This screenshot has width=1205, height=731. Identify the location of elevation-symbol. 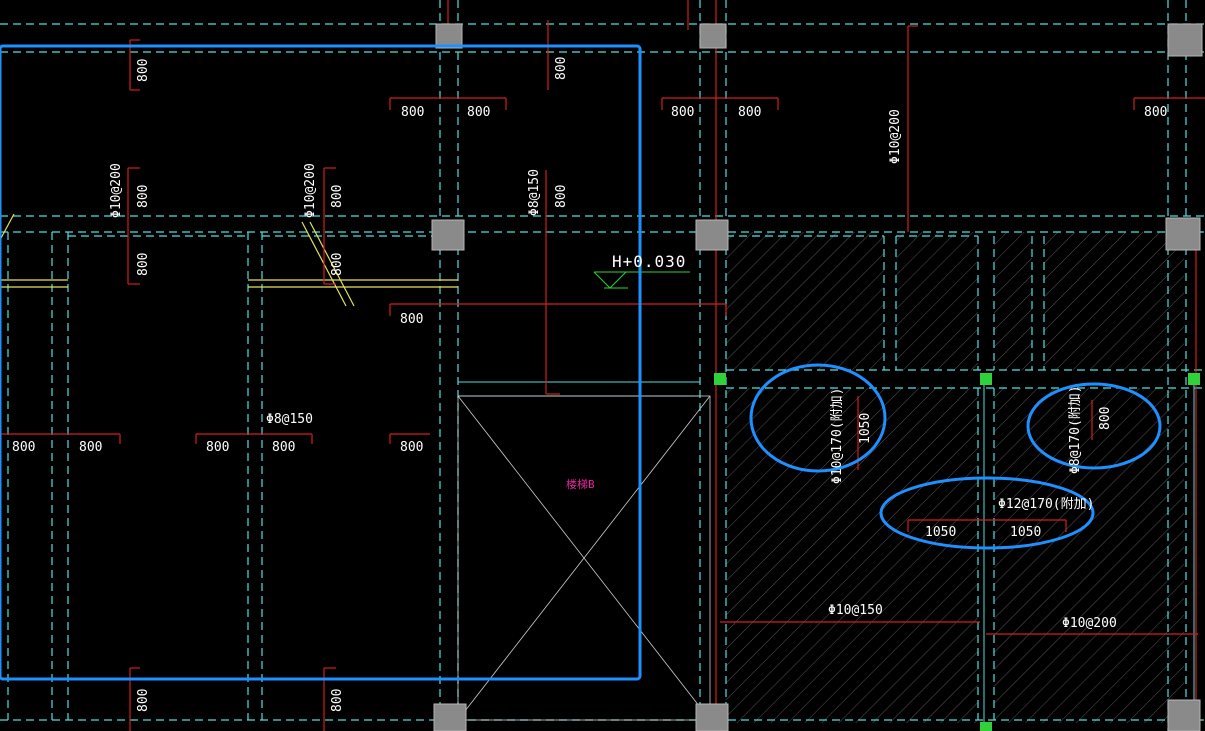
(641, 280).